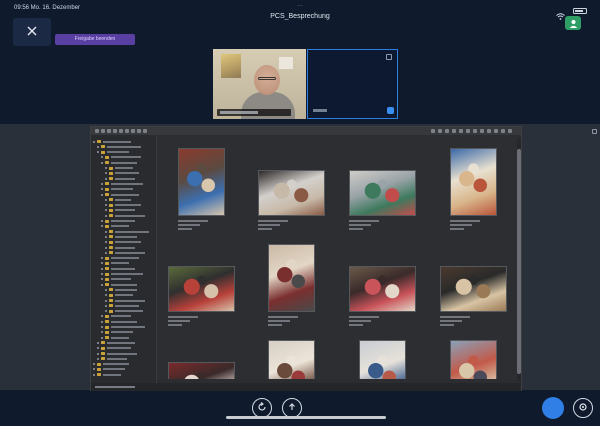 Image resolution: width=600 pixels, height=426 pixels. Describe the element at coordinates (262, 408) in the screenshot. I see `rotate-button` at that location.